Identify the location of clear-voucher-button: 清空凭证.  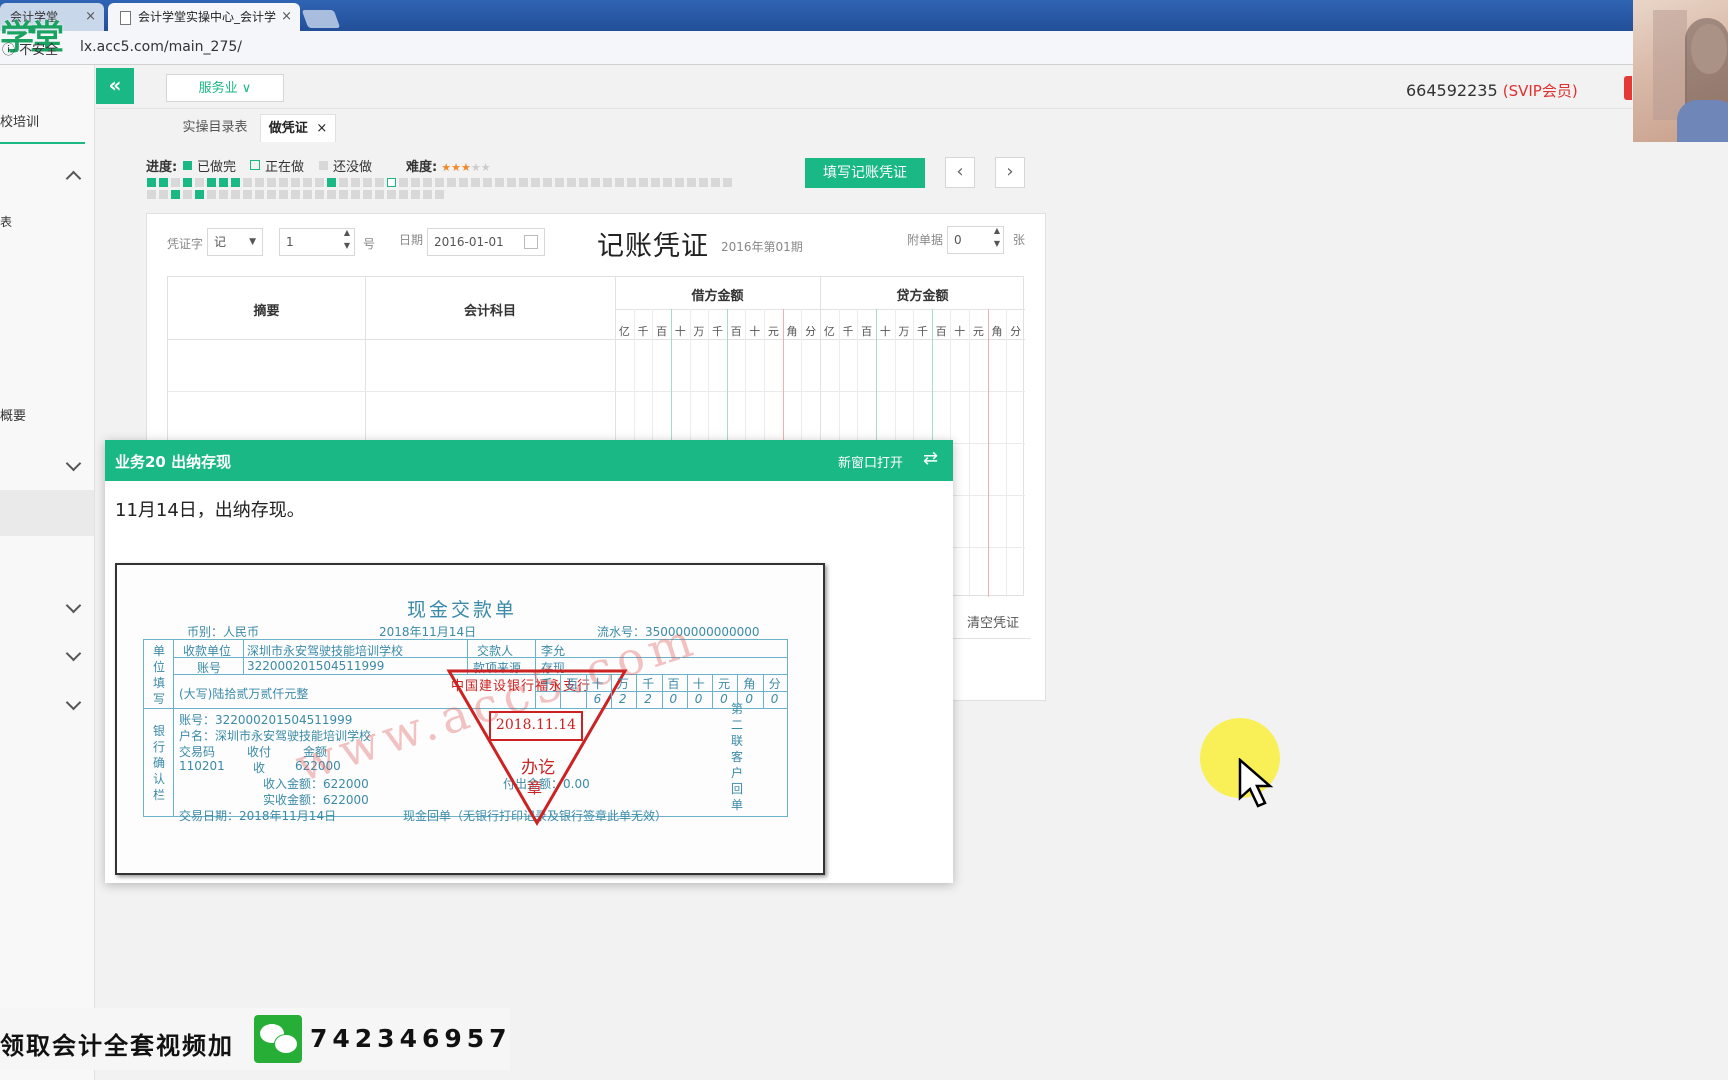
(993, 621).